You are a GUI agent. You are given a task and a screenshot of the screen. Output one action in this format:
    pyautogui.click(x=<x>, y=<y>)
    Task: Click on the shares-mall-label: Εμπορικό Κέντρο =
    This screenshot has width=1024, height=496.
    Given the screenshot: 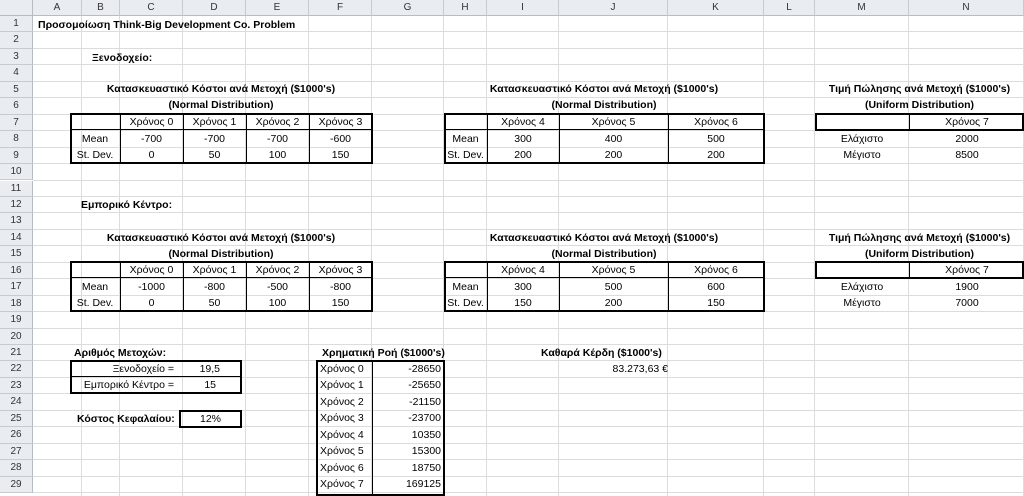 What is the action you would take?
    pyautogui.click(x=122, y=385)
    